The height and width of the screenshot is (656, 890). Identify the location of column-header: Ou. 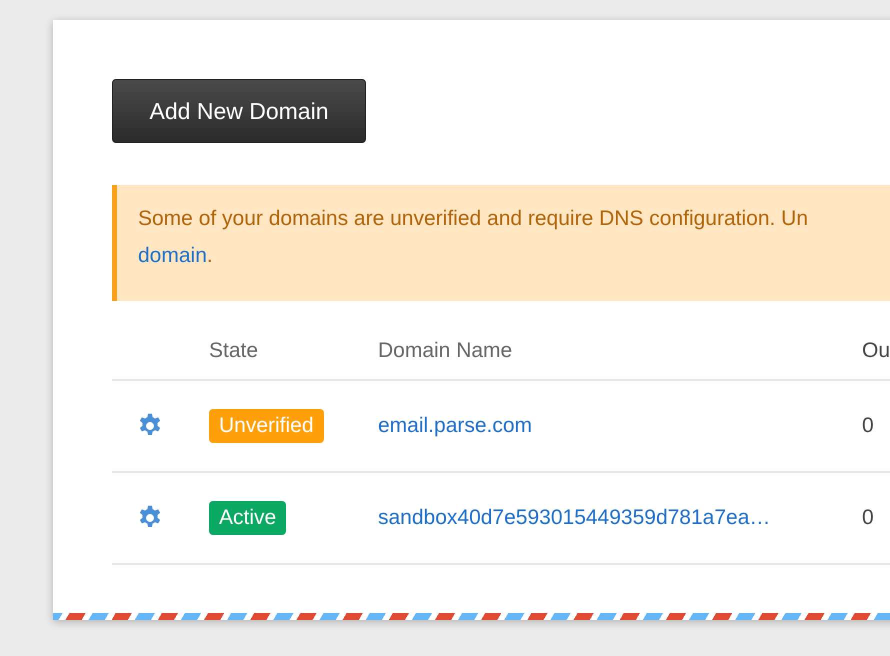
(876, 351).